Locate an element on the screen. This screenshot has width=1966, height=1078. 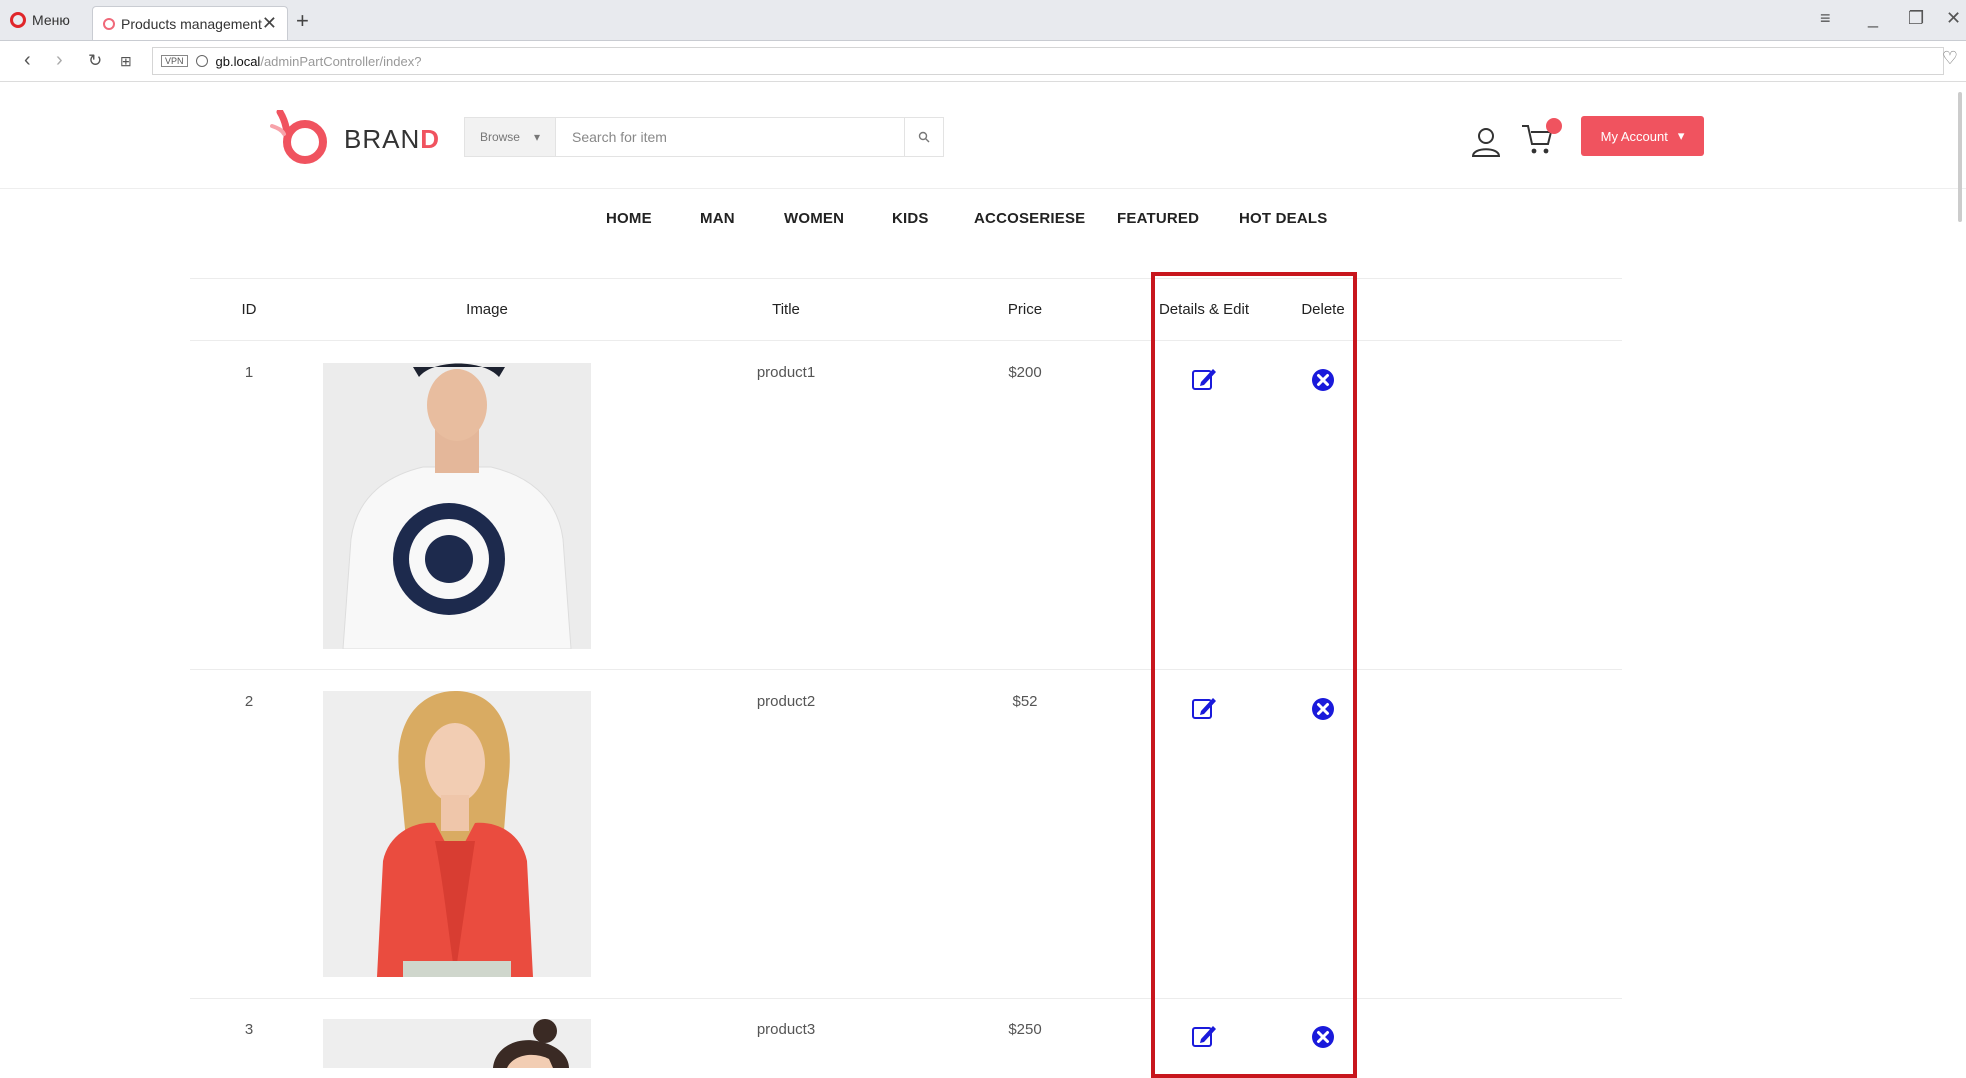
header-id: ID is located at coordinates (249, 309).